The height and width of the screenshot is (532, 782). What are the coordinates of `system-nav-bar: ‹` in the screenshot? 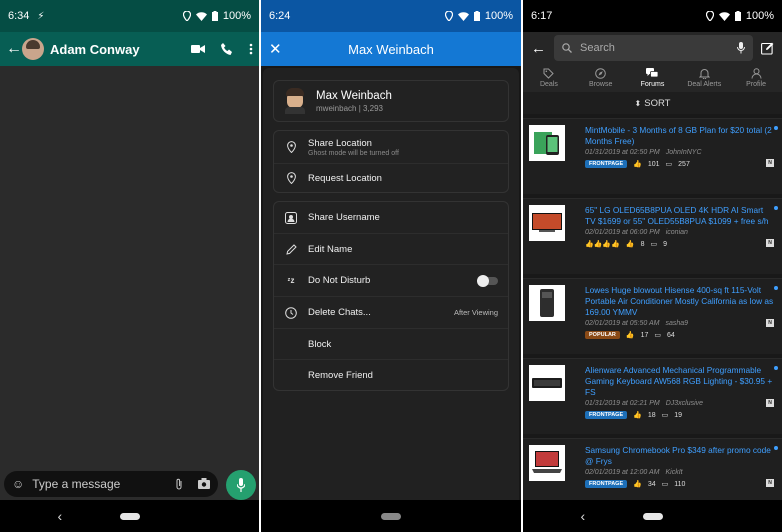 It's located at (129, 516).